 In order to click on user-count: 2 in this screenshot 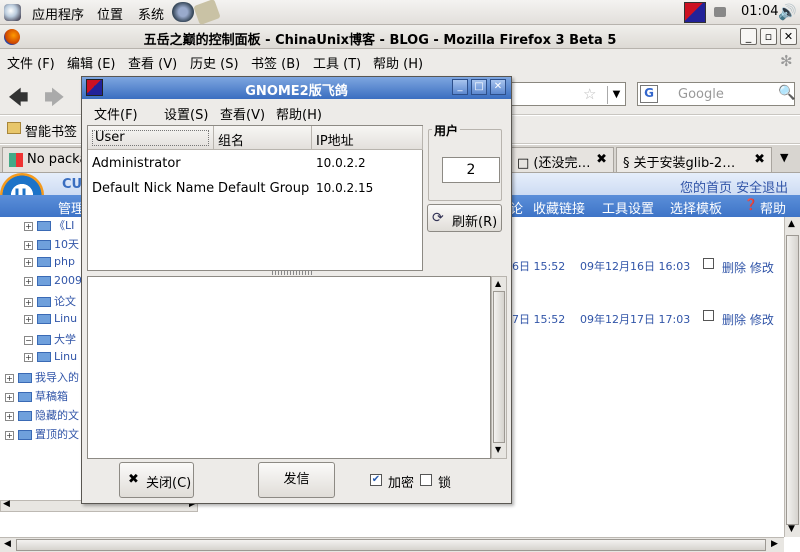, I will do `click(471, 170)`.